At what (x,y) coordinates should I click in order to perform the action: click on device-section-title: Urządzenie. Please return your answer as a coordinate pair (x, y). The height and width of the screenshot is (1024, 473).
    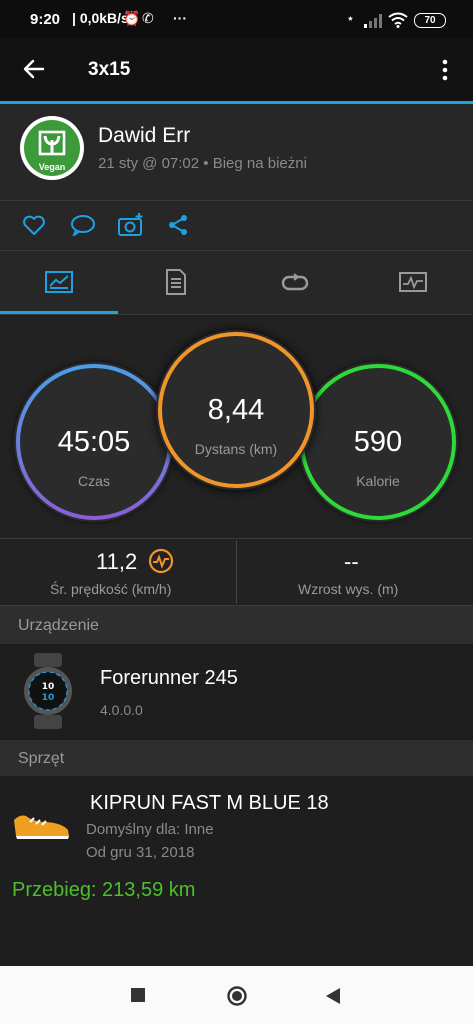
    Looking at the image, I should click on (58, 625).